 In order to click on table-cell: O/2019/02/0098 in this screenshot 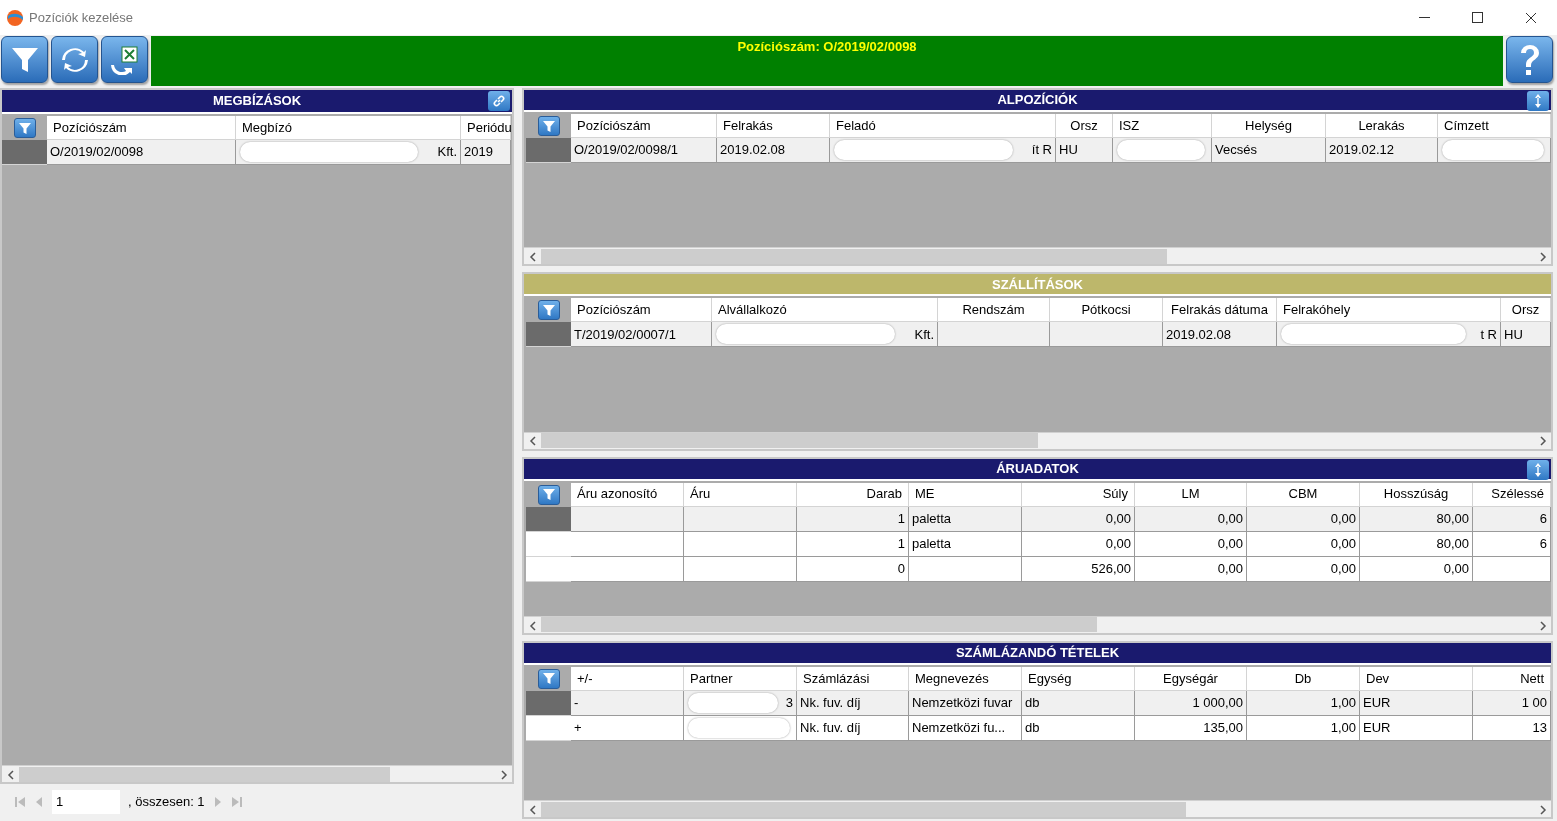, I will do `click(141, 152)`.